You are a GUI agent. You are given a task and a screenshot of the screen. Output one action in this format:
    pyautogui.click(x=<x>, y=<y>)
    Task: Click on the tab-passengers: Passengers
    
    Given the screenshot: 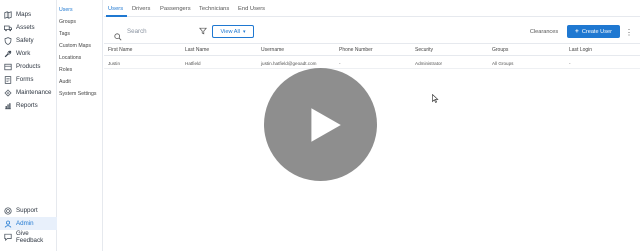 What is the action you would take?
    pyautogui.click(x=175, y=9)
    